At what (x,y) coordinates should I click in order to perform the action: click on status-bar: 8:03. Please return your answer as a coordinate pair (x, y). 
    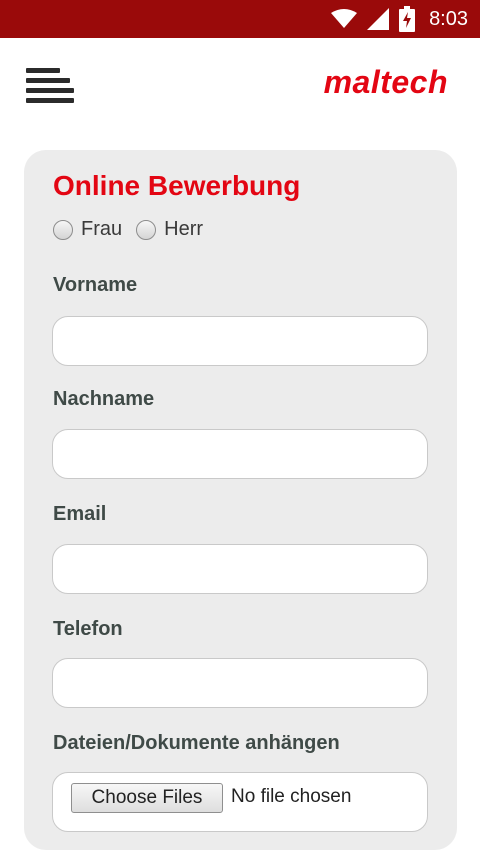
    Looking at the image, I should click on (240, 19).